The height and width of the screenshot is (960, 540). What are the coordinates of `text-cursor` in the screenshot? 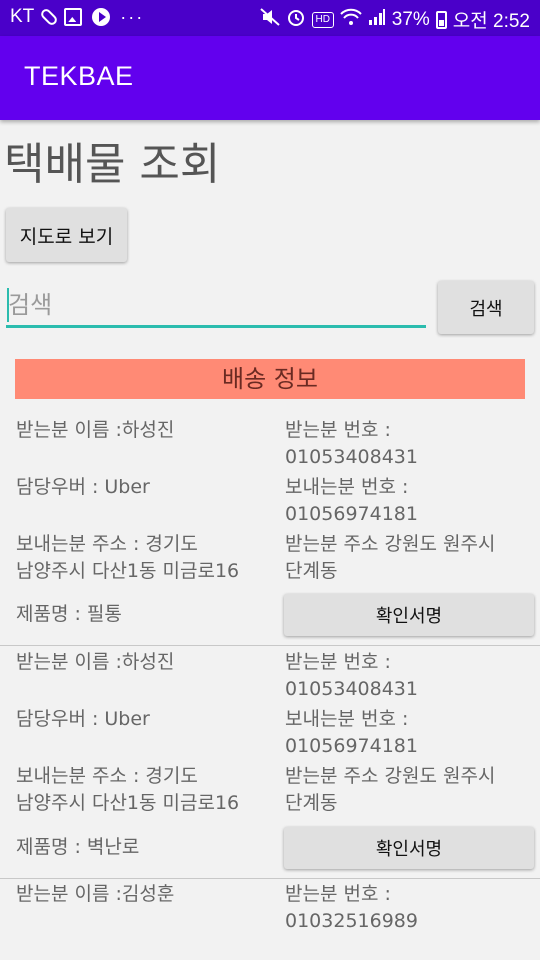 It's located at (8, 305).